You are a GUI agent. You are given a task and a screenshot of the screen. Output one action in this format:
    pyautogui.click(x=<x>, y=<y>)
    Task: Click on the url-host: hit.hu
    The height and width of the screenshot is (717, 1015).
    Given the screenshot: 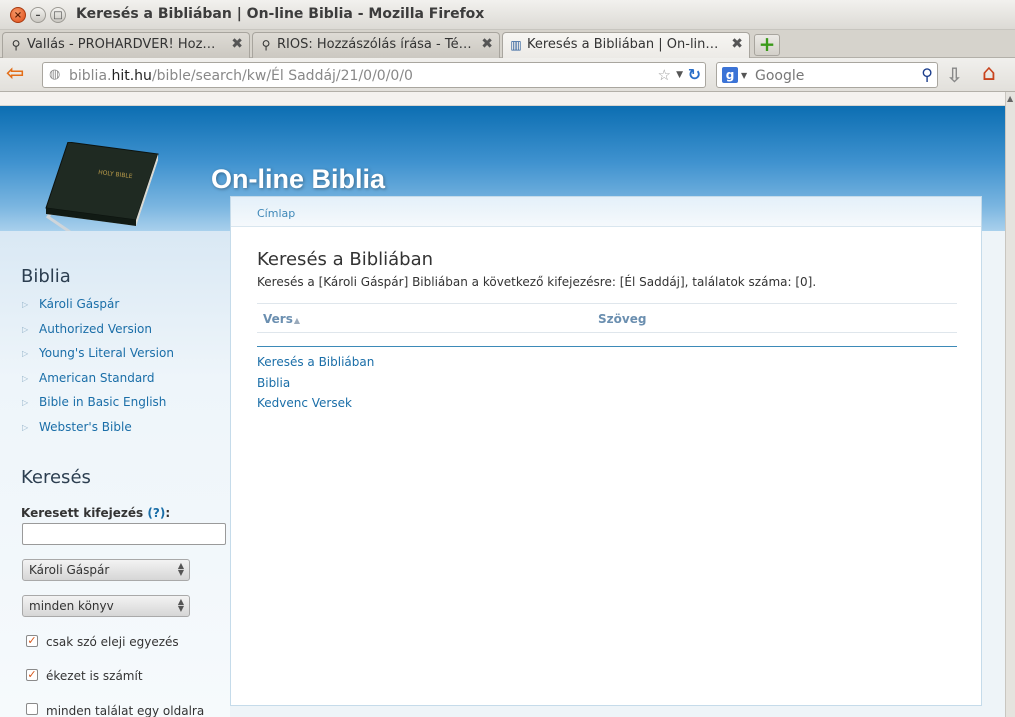 What is the action you would take?
    pyautogui.click(x=131, y=76)
    